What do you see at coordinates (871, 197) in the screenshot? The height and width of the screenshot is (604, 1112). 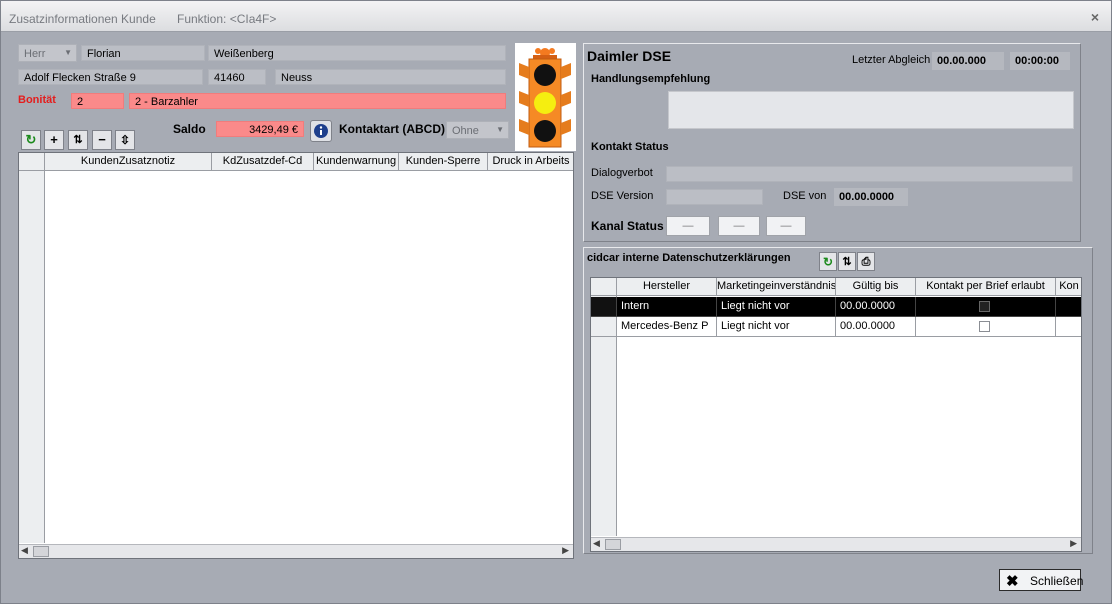 I see `dse-von-value: 00.00.0000` at bounding box center [871, 197].